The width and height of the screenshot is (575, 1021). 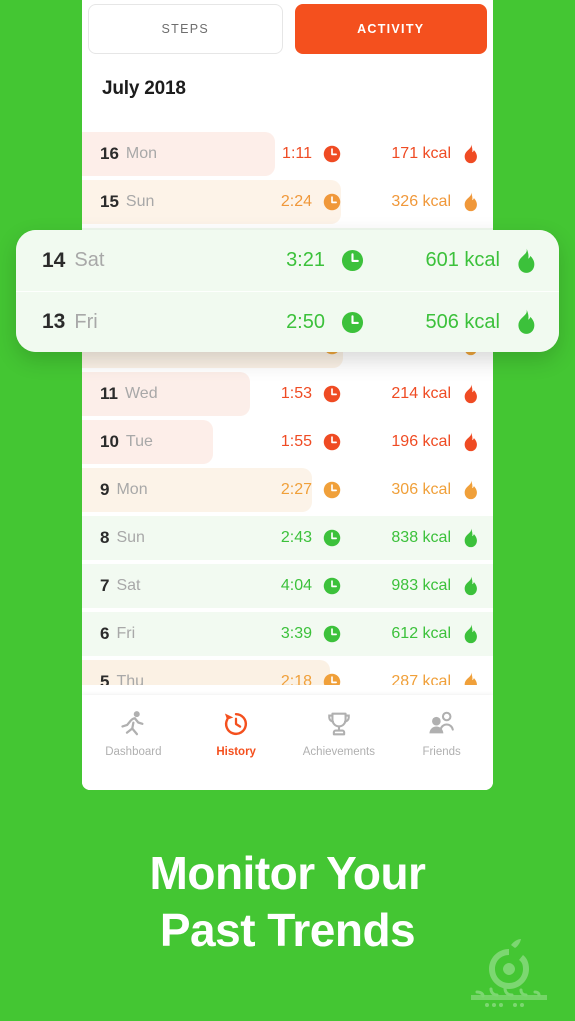 I want to click on segmented-tabs: STEPS ACTIVITY, so click(x=287, y=29).